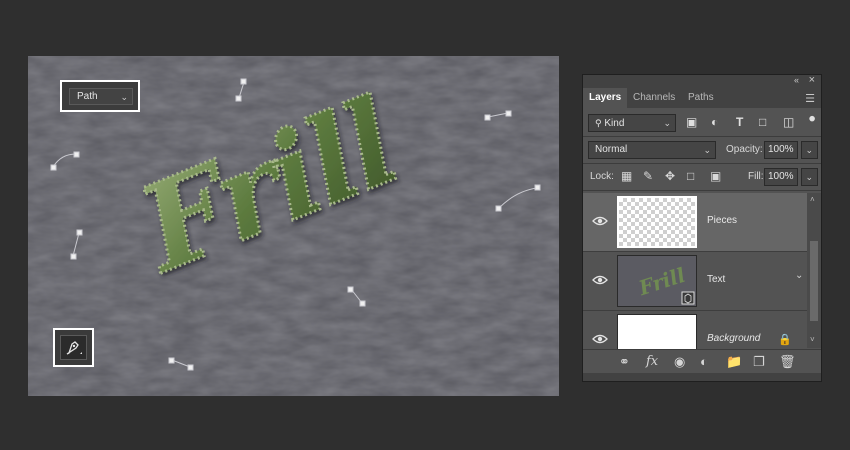 The height and width of the screenshot is (450, 850). Describe the element at coordinates (722, 220) in the screenshot. I see `layer-name: Pieces` at that location.